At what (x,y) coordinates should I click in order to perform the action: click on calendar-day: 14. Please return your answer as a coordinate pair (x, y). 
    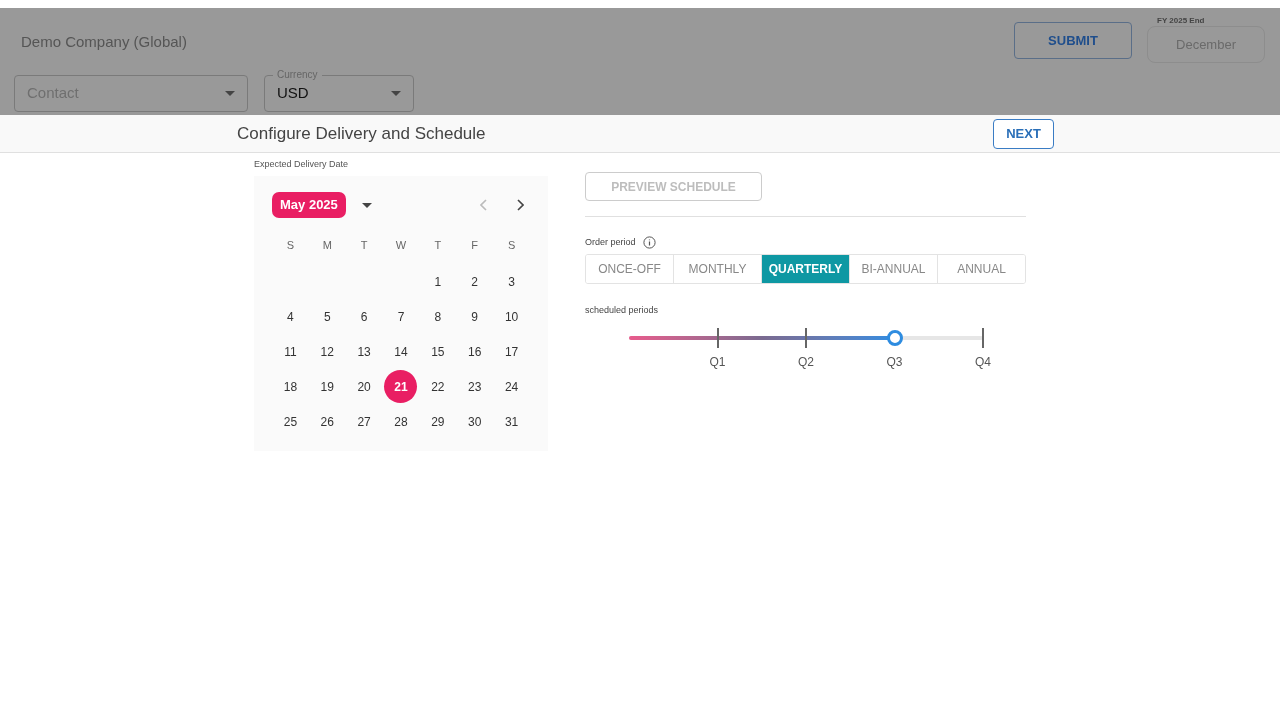
    Looking at the image, I should click on (401, 351).